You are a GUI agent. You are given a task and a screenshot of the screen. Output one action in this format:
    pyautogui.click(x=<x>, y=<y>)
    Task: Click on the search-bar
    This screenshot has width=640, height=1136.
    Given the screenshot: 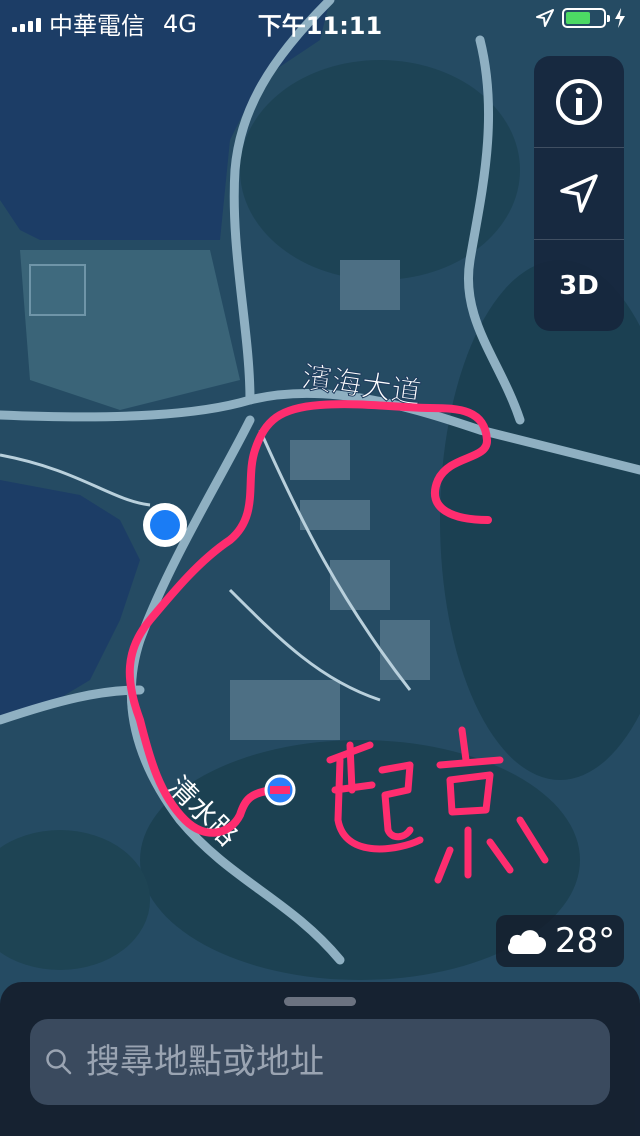 What is the action you would take?
    pyautogui.click(x=320, y=1062)
    